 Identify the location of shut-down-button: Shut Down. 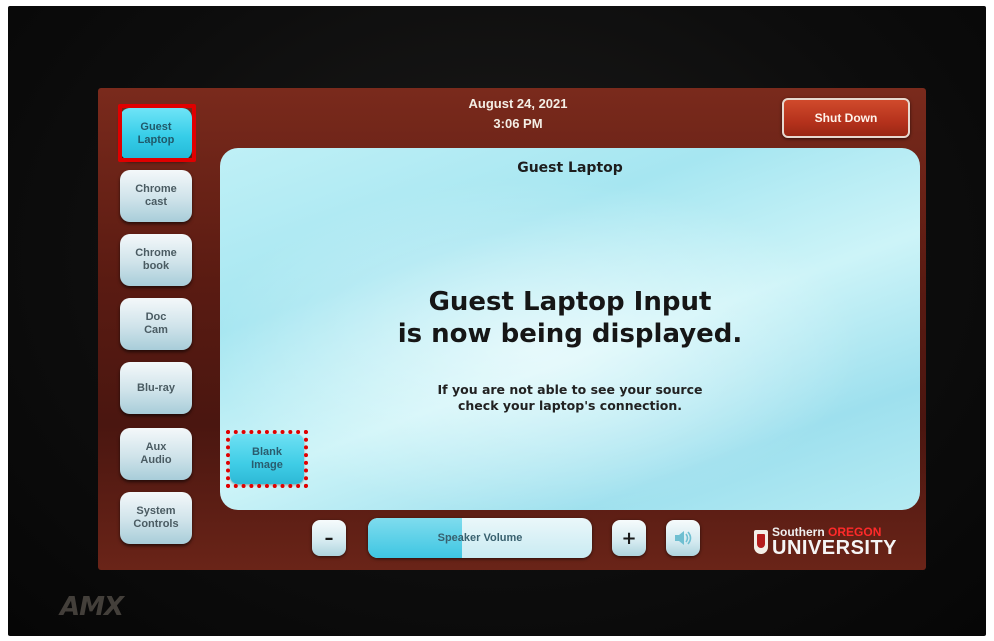
(846, 118).